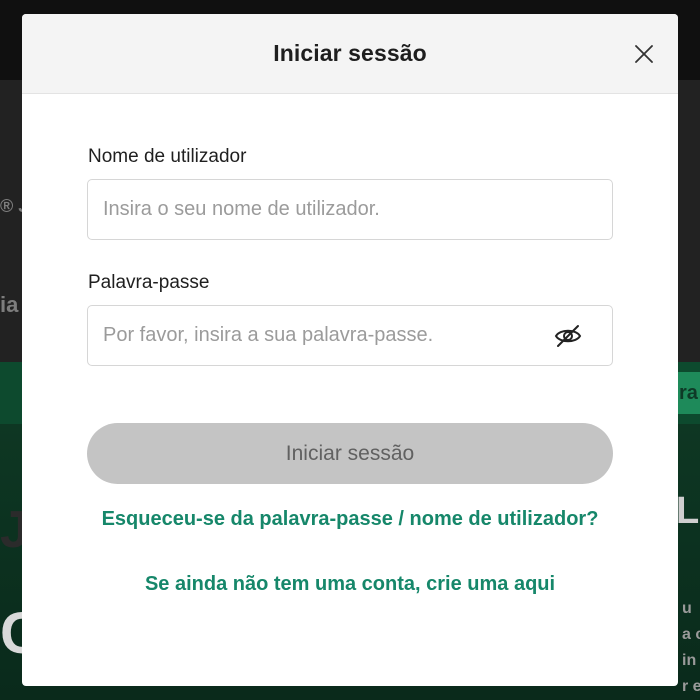 The width and height of the screenshot is (700, 700). I want to click on password-visibility-toggle, so click(568, 336).